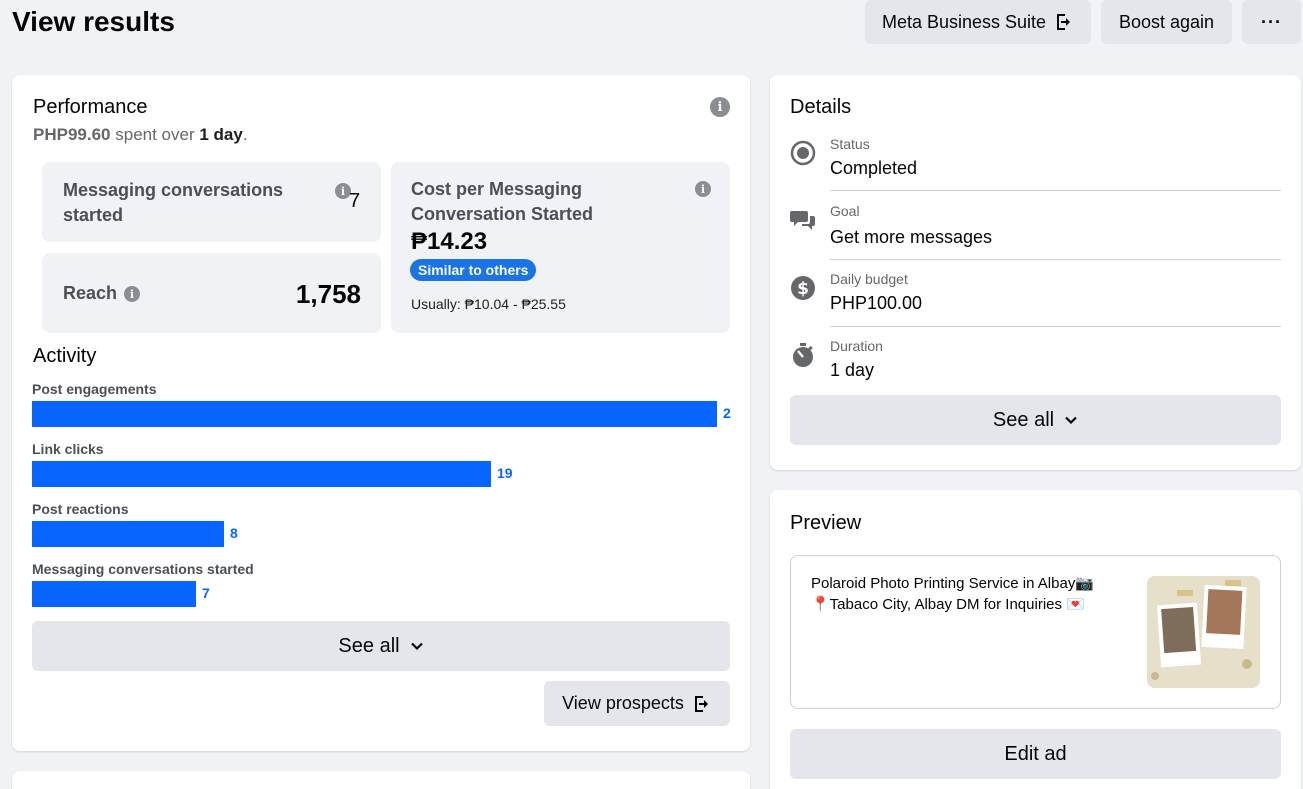 The height and width of the screenshot is (789, 1303). I want to click on meta-business-suite-button: Meta Business Suite, so click(978, 22).